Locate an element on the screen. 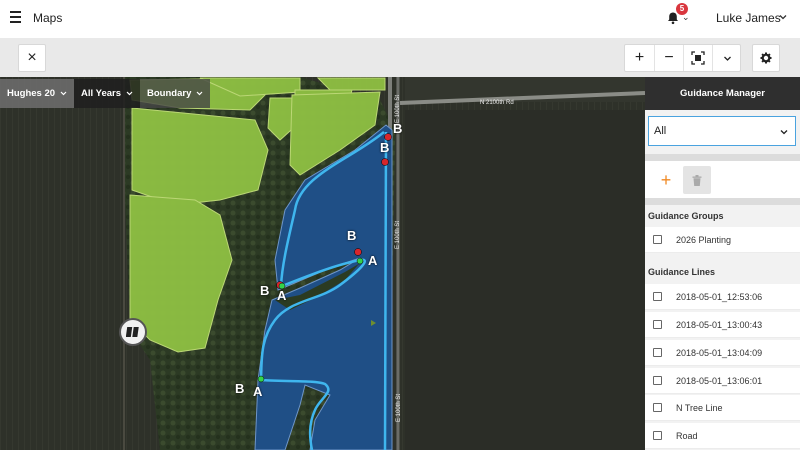  notifications-chevron-down-icon: ⌄ is located at coordinates (686, 17).